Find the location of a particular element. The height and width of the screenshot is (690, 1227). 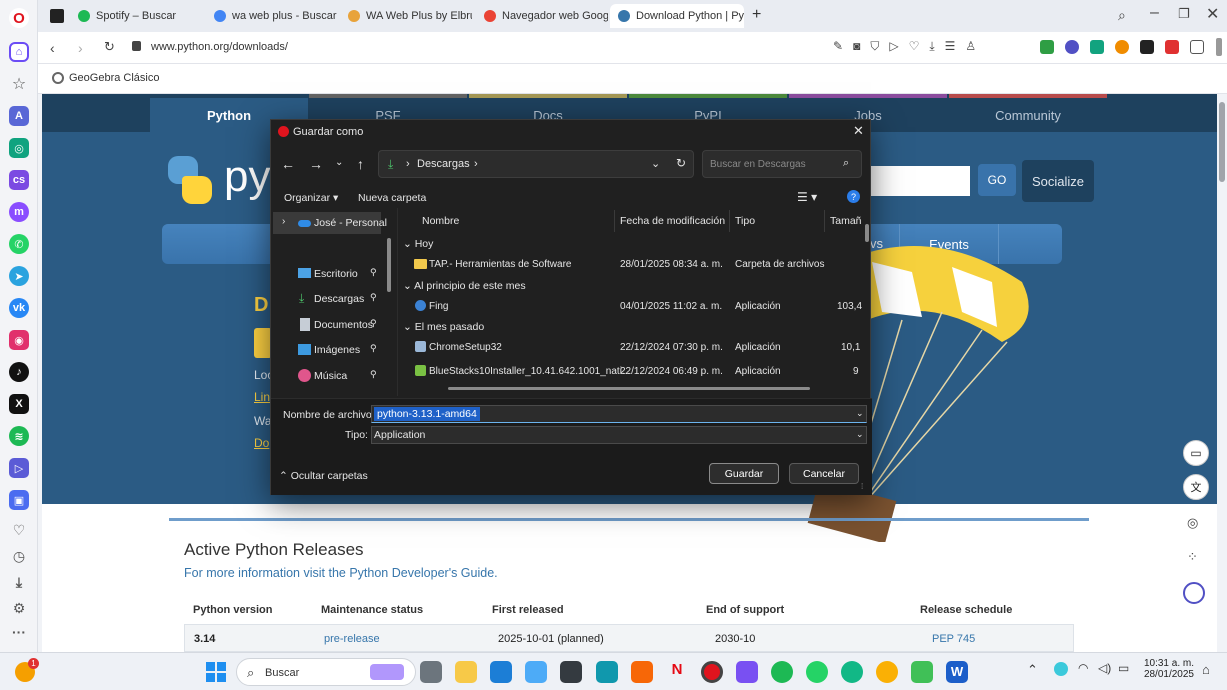

extension-4-icon is located at coordinates (1122, 47).